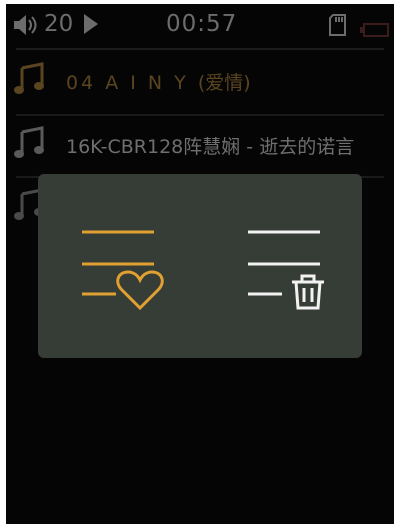 The image size is (401, 528). I want to click on list-trash-icon, so click(295, 272).